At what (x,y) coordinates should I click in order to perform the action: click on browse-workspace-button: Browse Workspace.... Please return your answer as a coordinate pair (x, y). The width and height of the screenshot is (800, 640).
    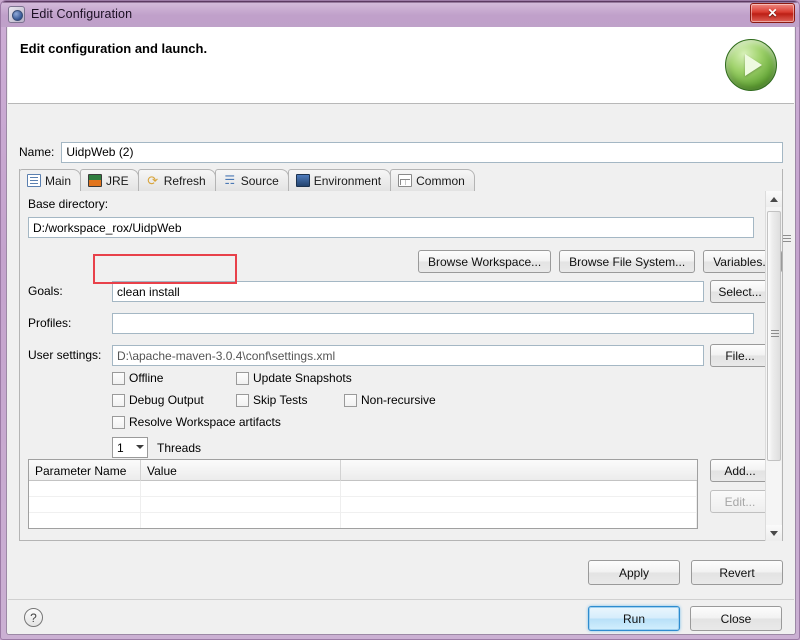
    Looking at the image, I should click on (485, 261).